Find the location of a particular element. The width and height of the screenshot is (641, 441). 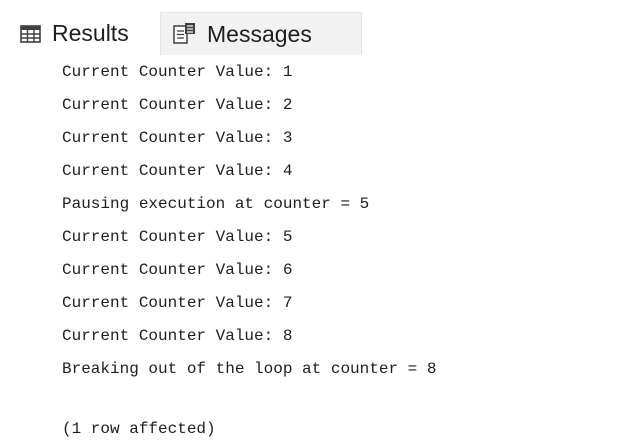

grid-icon is located at coordinates (31, 34).